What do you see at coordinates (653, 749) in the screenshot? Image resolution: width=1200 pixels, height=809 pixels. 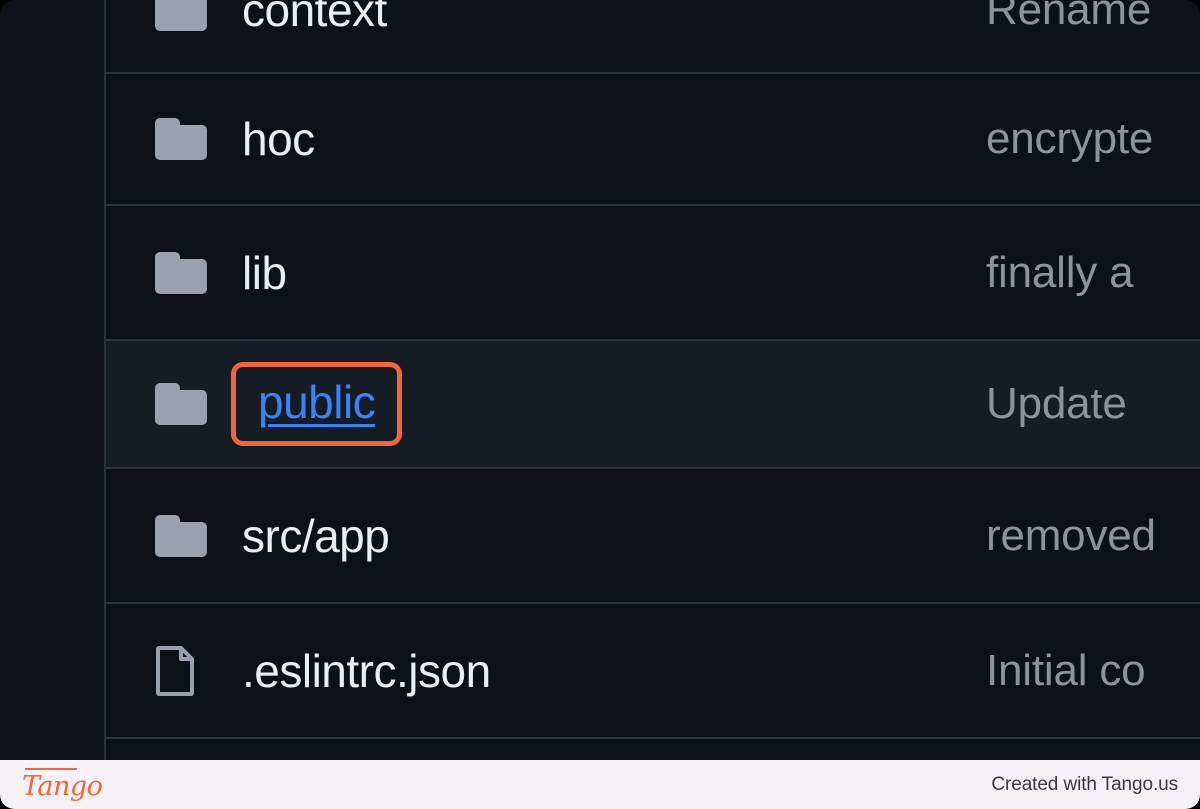 I see `table-row-partial` at bounding box center [653, 749].